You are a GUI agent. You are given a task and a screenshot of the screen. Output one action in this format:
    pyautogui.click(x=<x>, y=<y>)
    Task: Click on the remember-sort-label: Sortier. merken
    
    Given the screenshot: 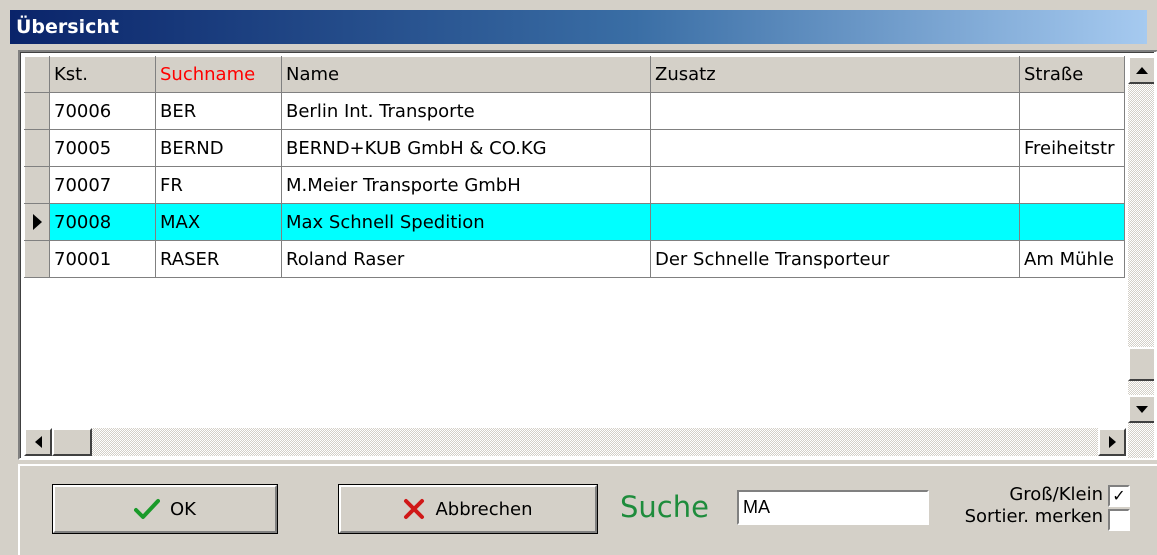 What is the action you would take?
    pyautogui.click(x=1033, y=516)
    